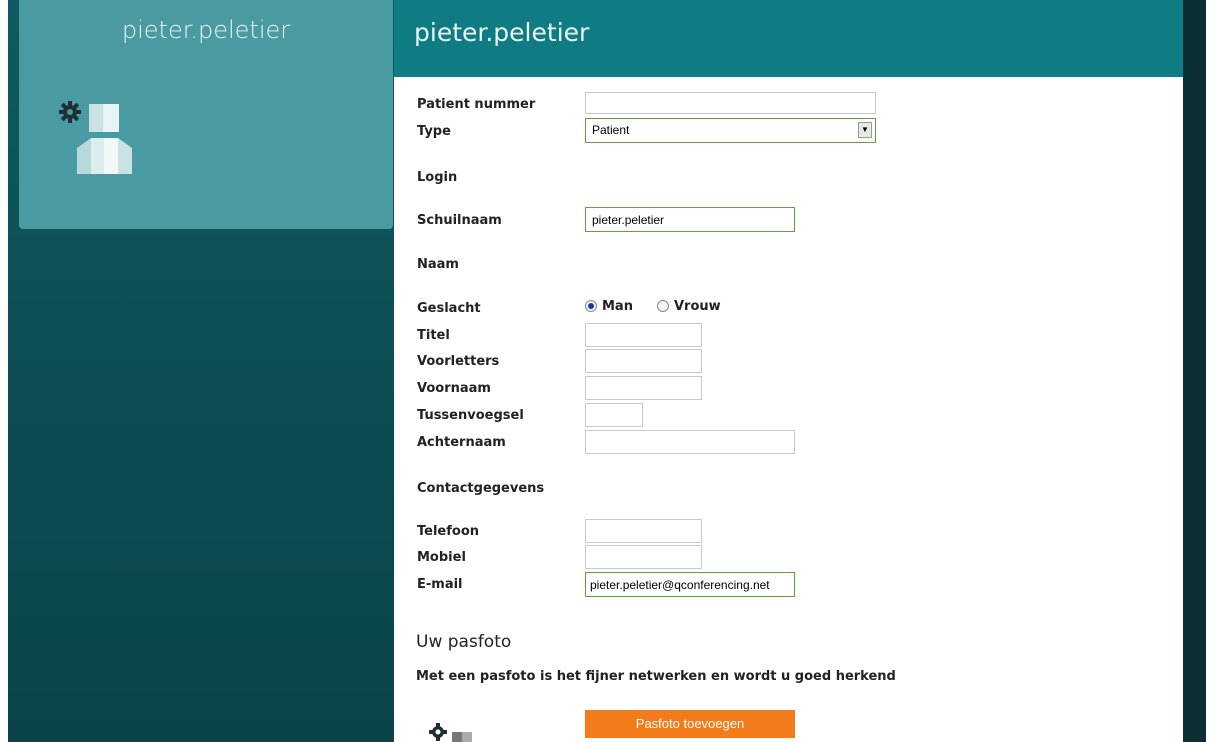  Describe the element at coordinates (617, 306) in the screenshot. I see `radio-man-label: Man` at that location.